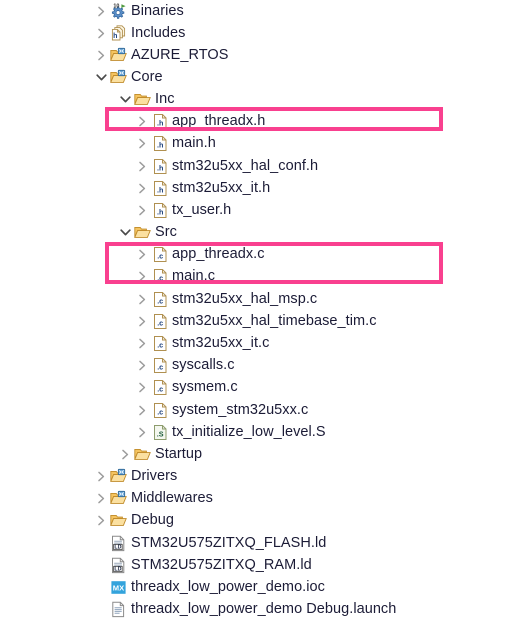 This screenshot has height=620, width=519. What do you see at coordinates (259, 11) in the screenshot?
I see `tree-item: 10 Binaries` at bounding box center [259, 11].